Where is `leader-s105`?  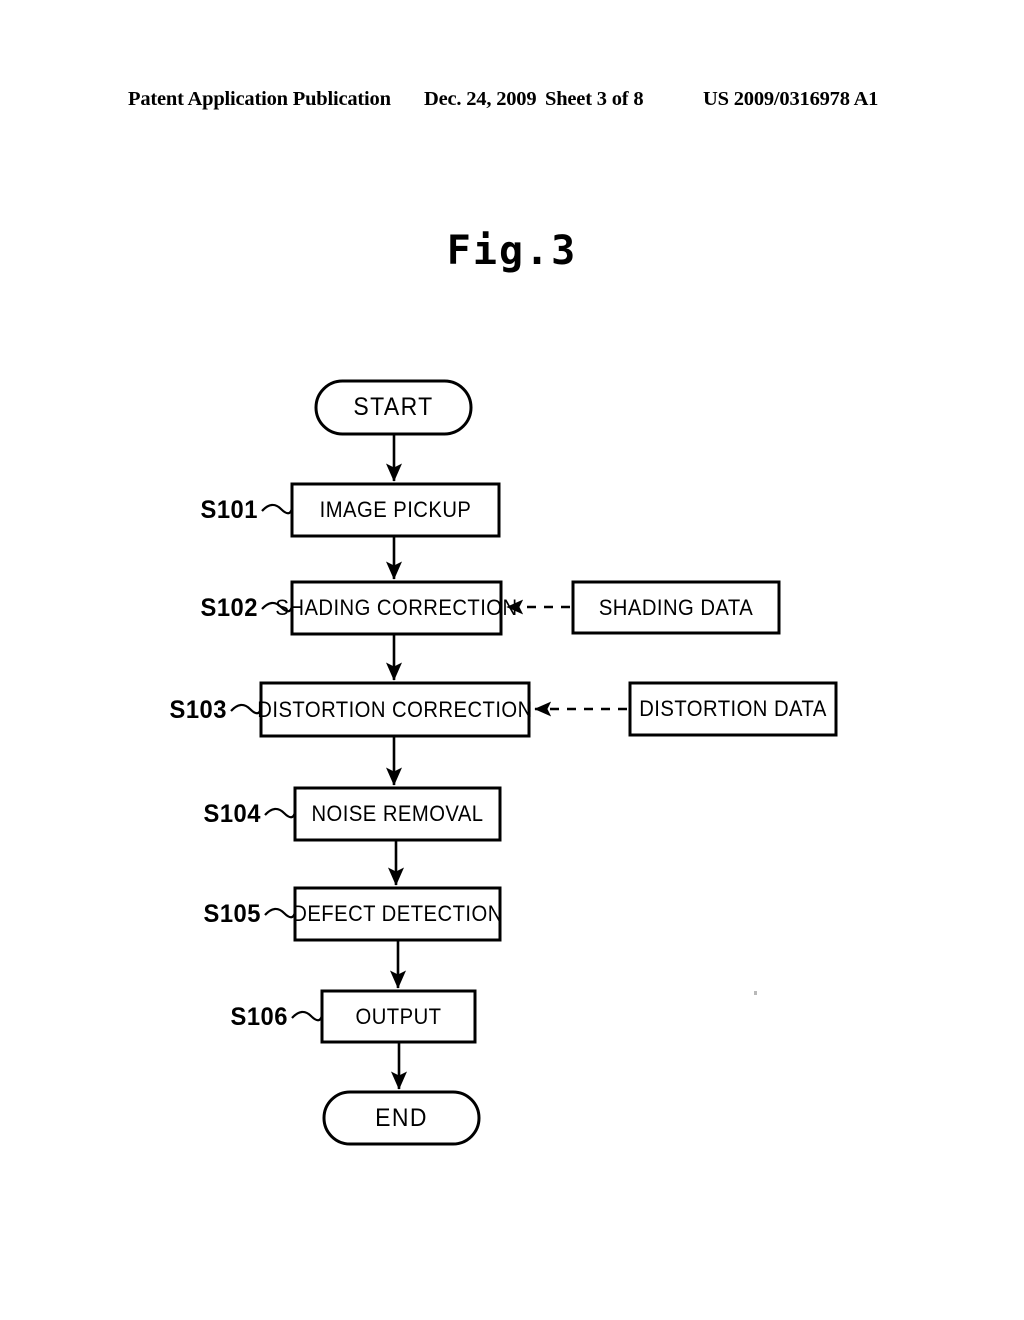
leader-s105 is located at coordinates (280, 919).